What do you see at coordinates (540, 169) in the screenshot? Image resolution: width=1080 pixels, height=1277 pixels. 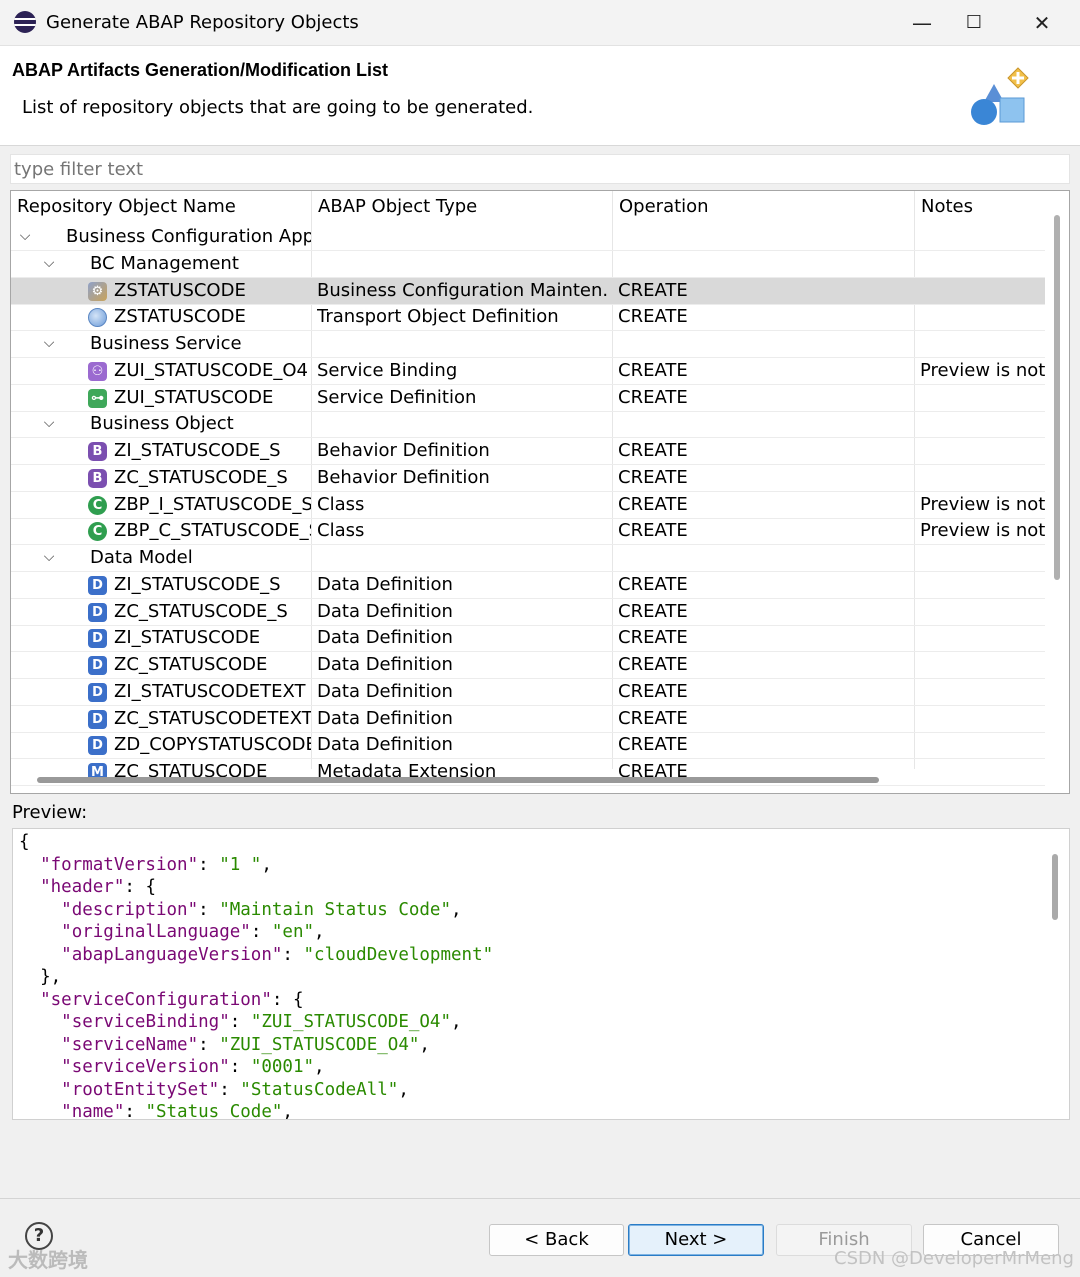 I see `filter-input` at bounding box center [540, 169].